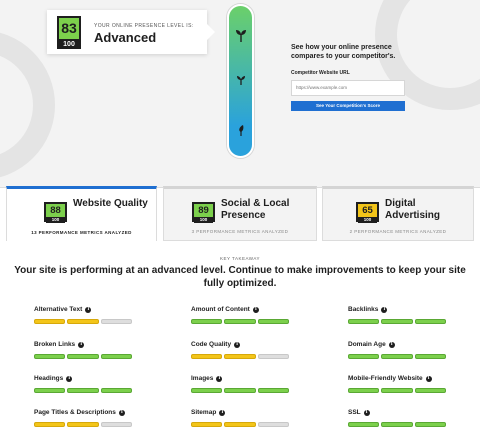 This screenshot has width=480, height=446. Describe the element at coordinates (220, 309) in the screenshot. I see `metric-name: Amount of Content` at that location.